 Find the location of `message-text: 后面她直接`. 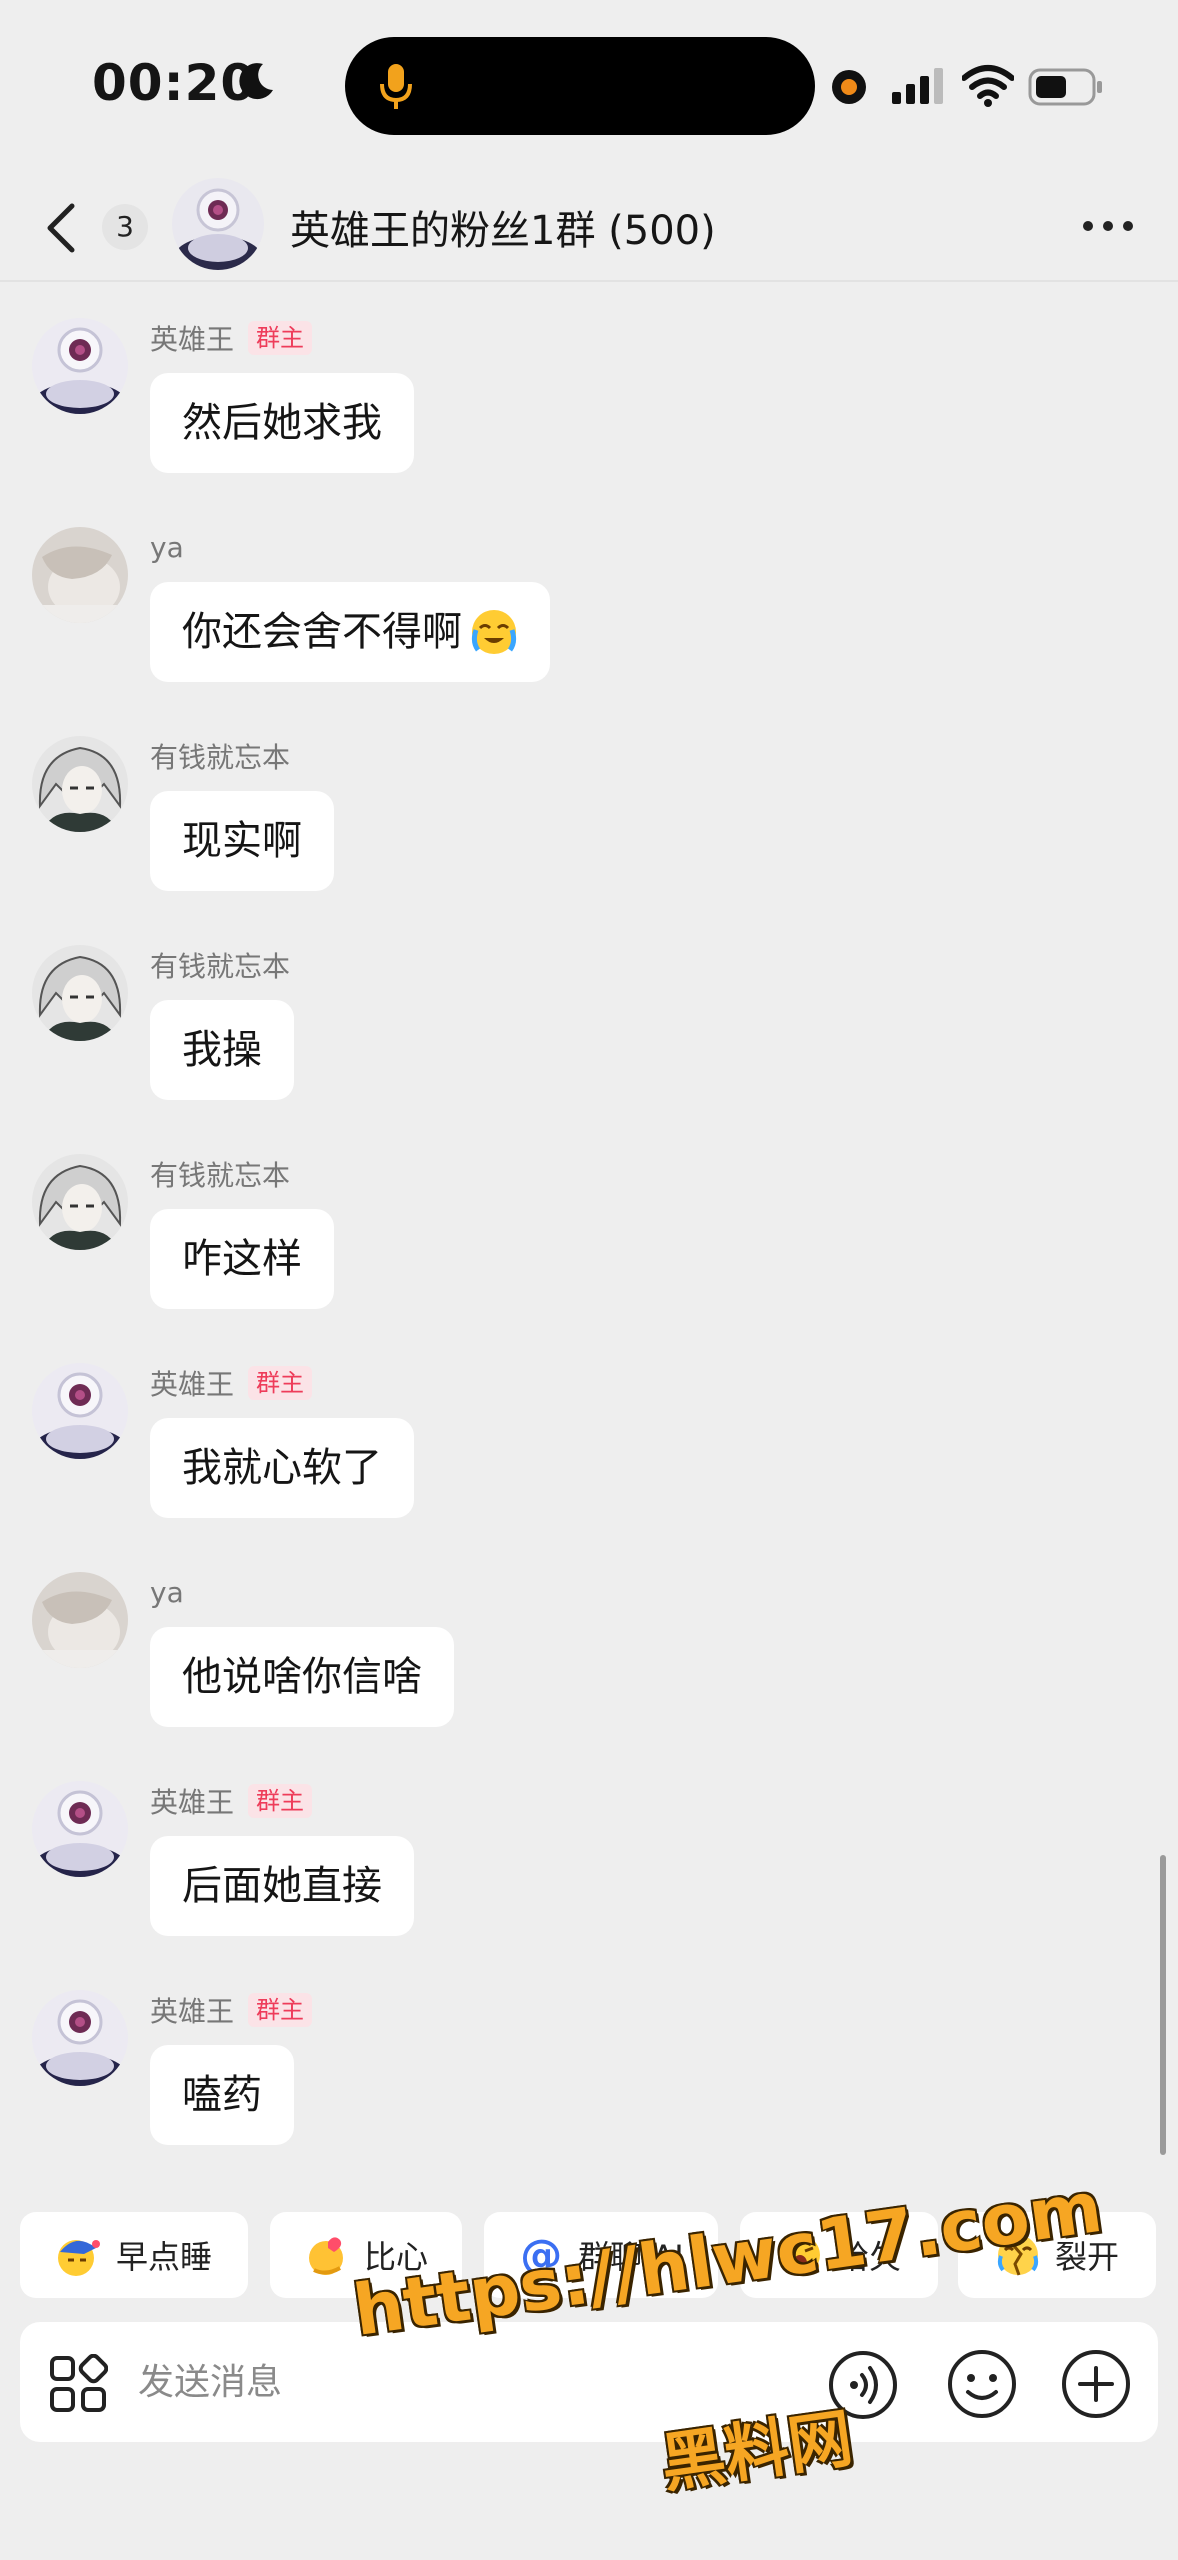

message-text: 后面她直接 is located at coordinates (282, 1886).